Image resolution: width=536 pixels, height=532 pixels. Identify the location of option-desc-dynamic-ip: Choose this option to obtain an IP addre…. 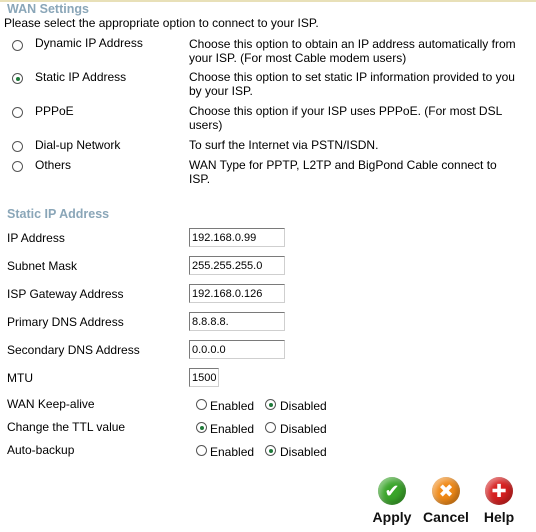
(352, 51).